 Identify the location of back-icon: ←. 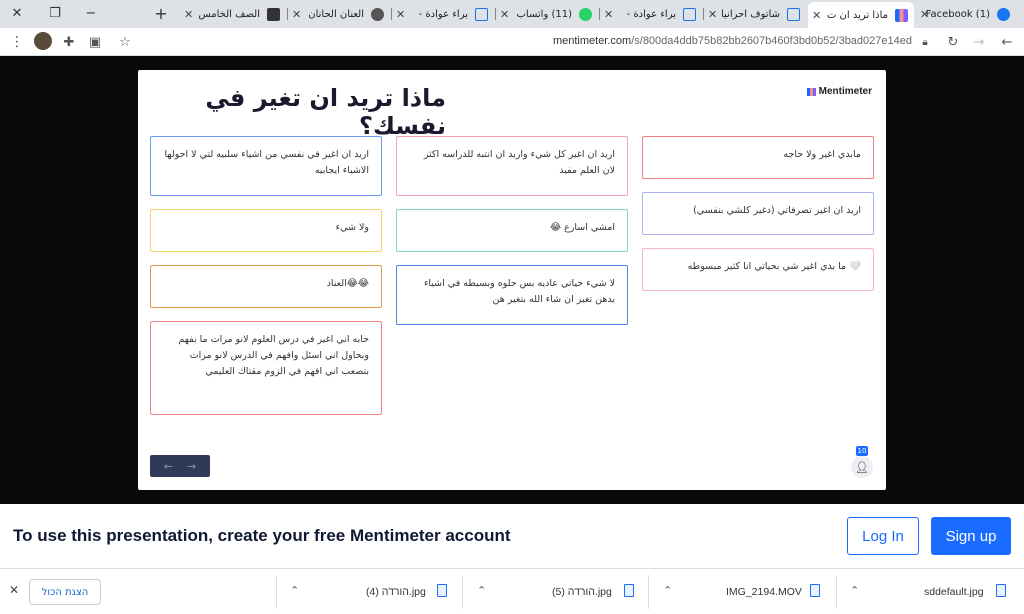
(1007, 42).